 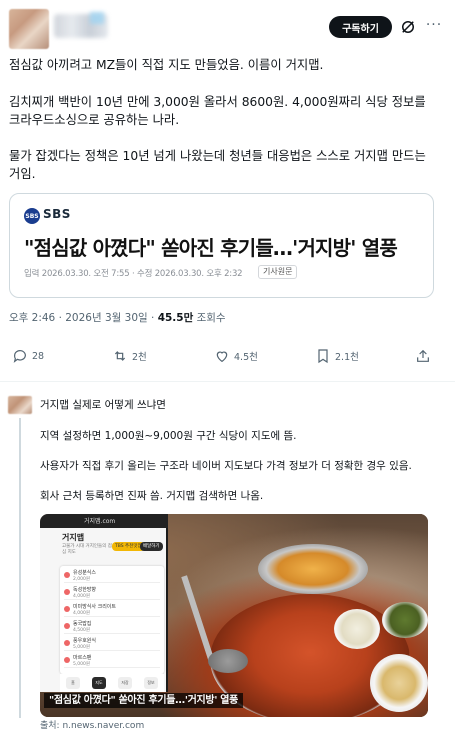 What do you see at coordinates (139, 357) in the screenshot?
I see `repost-count: 2천` at bounding box center [139, 357].